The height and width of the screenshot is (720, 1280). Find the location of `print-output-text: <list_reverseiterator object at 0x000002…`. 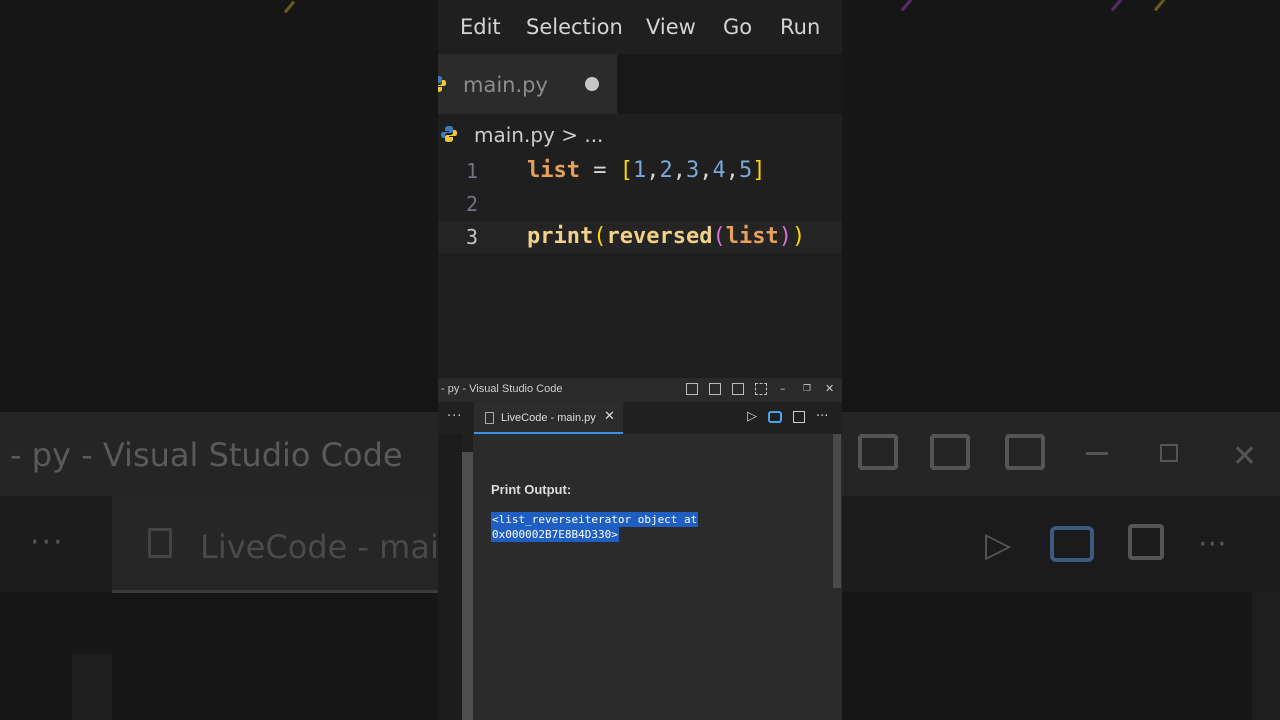

print-output-text: <list_reverseiterator object at 0x000002… is located at coordinates (595, 527).